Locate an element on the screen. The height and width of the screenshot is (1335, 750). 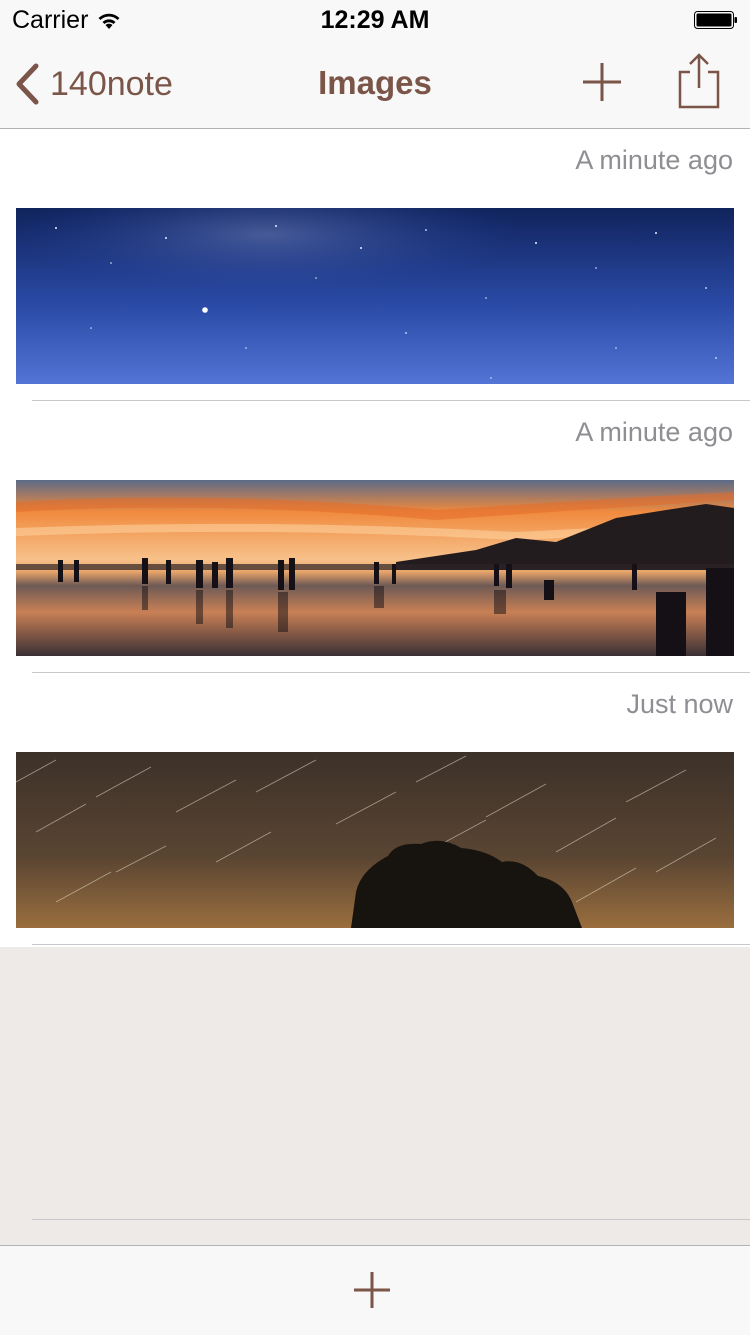
status-bar: Carrier 12:29 AM is located at coordinates (375, 20).